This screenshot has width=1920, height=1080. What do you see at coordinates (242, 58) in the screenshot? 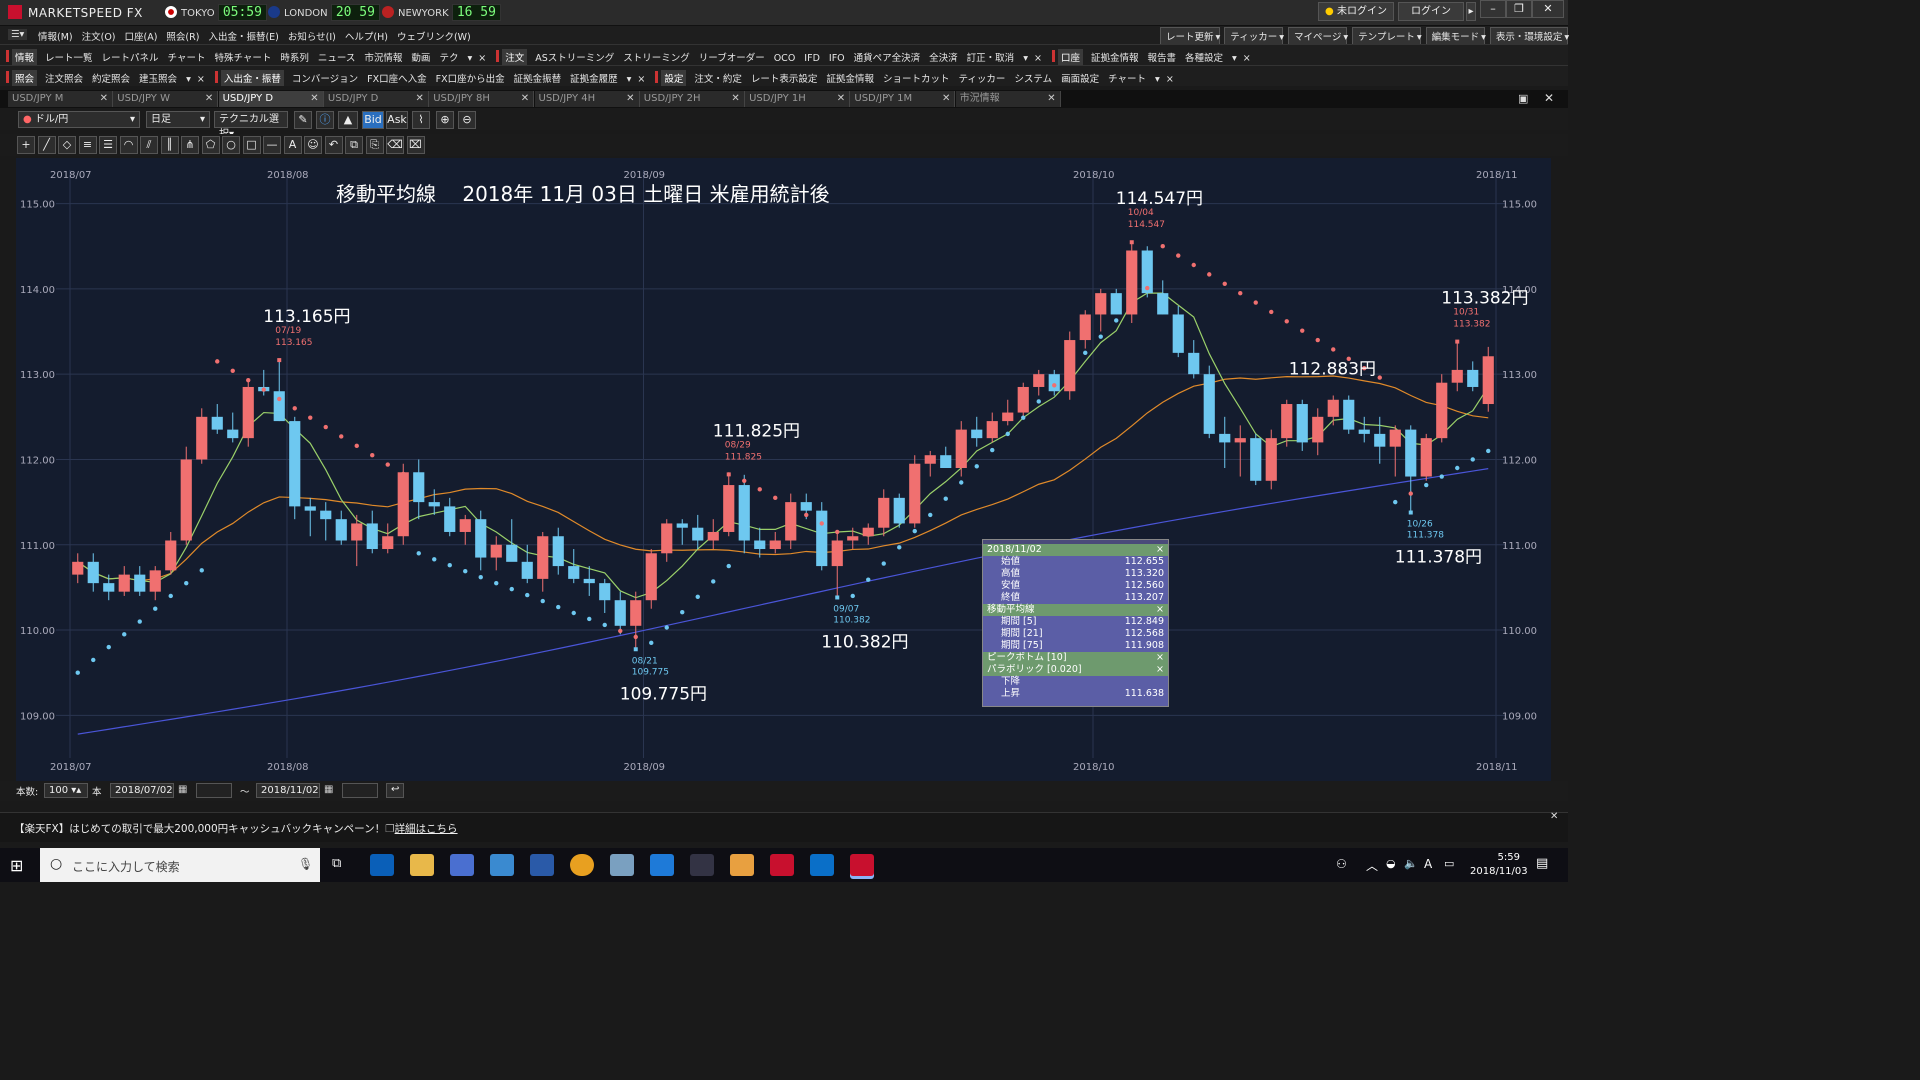
I see `toolbar-item: 特殊チャート` at bounding box center [242, 58].